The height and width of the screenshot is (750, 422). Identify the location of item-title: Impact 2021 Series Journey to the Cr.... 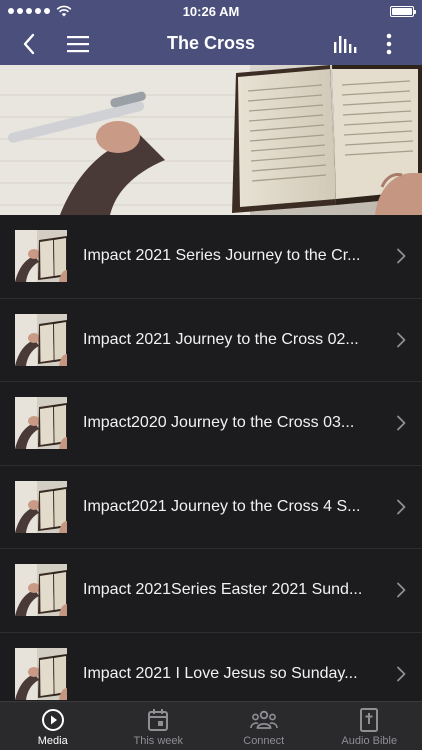
(222, 256).